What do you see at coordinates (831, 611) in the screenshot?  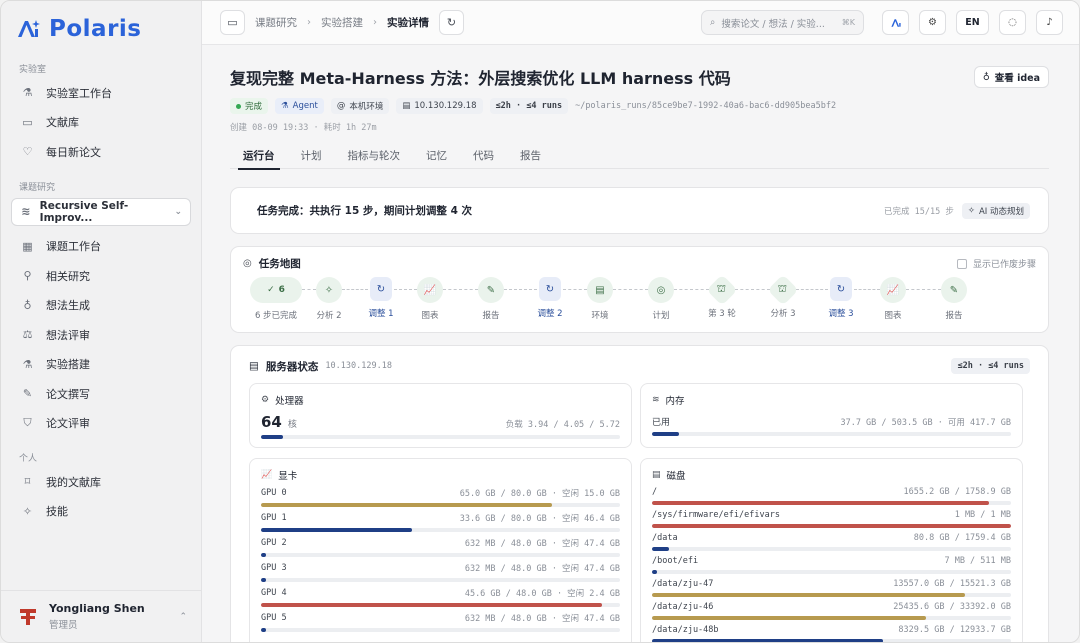 I see `disk-row: /data/zju-46 25435.6 GB / 33392.0 GB` at bounding box center [831, 611].